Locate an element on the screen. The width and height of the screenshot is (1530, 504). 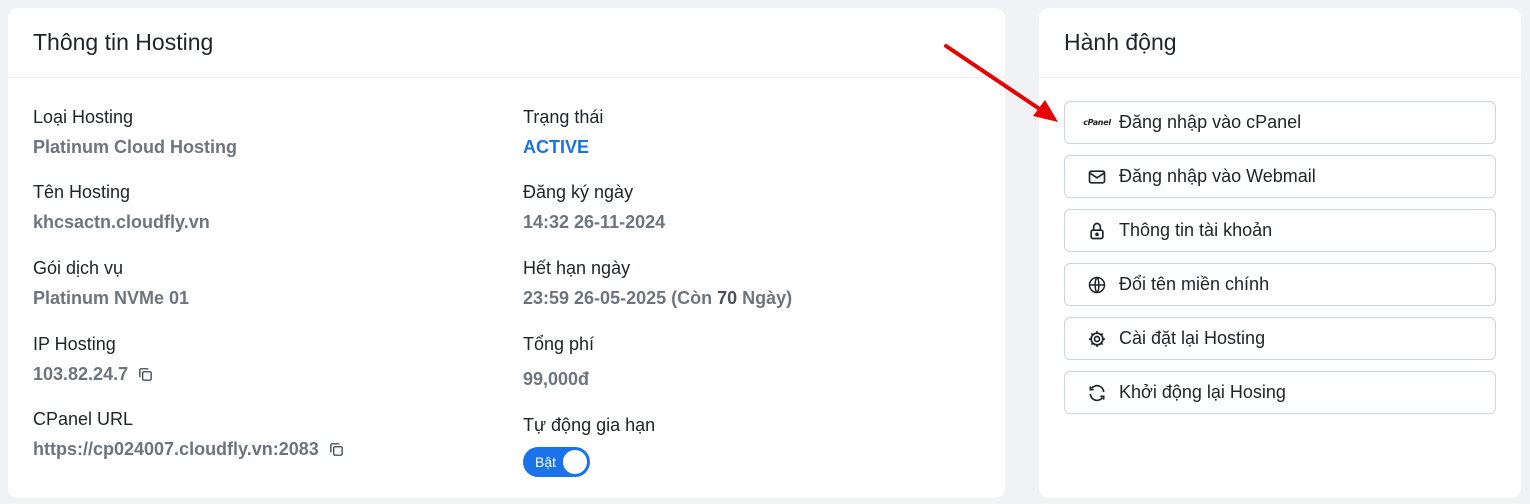
remaining-days: 70 is located at coordinates (727, 298).